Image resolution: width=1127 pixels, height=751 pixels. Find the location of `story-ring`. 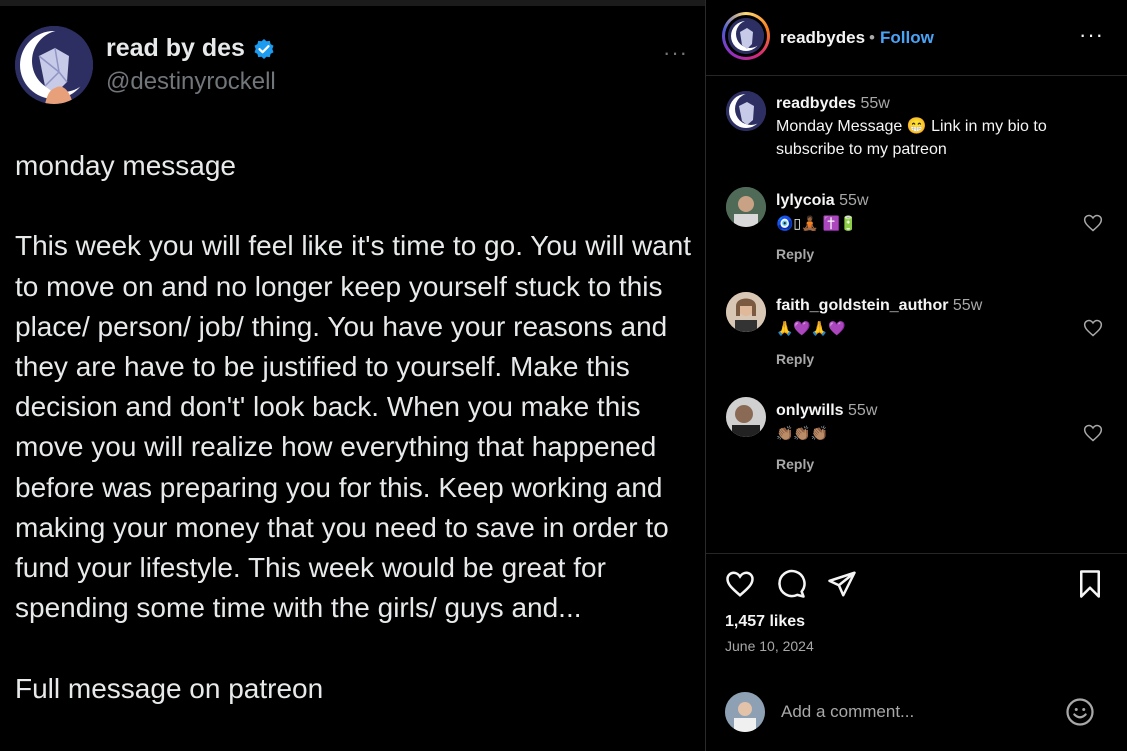

story-ring is located at coordinates (746, 36).